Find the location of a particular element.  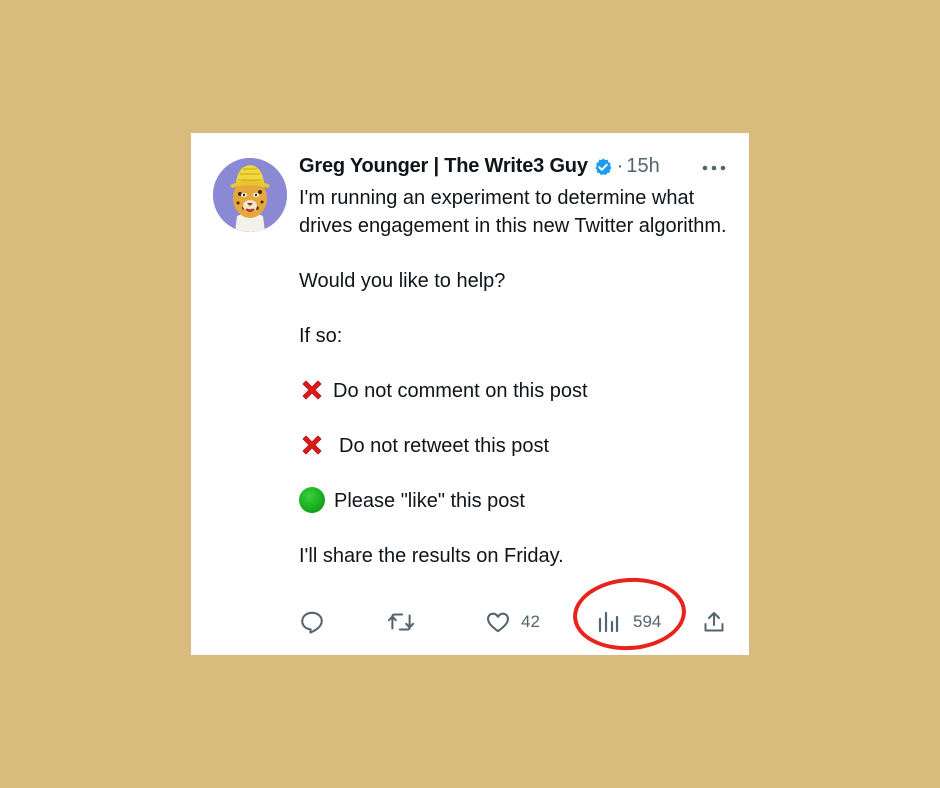

green-circle-icon is located at coordinates (312, 500).